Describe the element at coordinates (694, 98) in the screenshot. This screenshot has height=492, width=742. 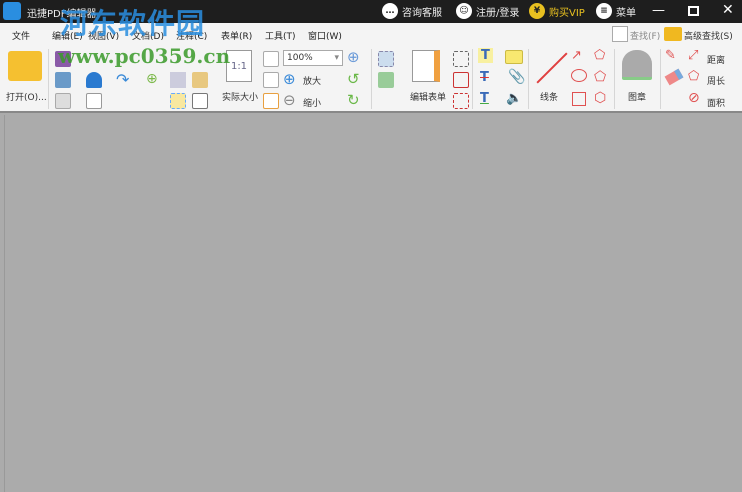
I see `area-icon: ⊘` at that location.